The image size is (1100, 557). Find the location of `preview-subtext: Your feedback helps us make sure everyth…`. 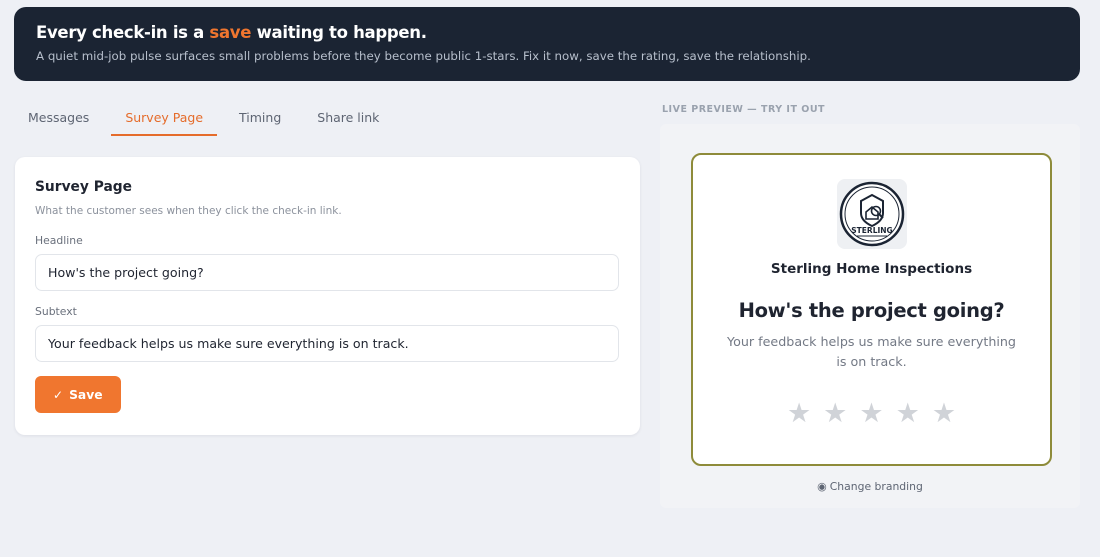

preview-subtext: Your feedback helps us make sure everyth… is located at coordinates (871, 351).